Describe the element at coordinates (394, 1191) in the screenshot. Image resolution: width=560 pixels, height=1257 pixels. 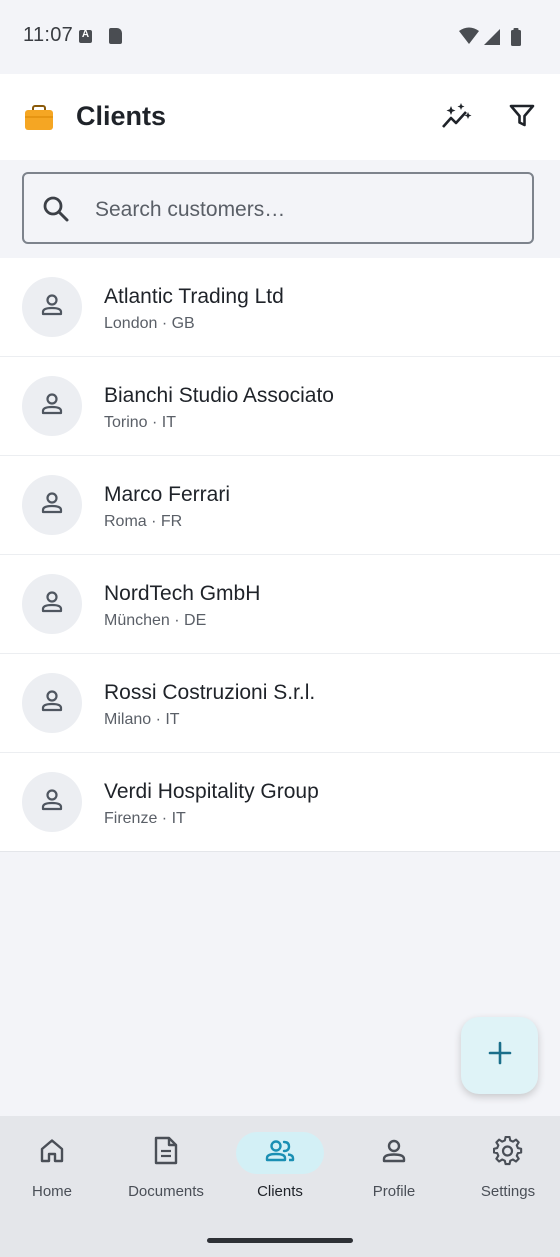
I see `nav-label: Profile` at that location.